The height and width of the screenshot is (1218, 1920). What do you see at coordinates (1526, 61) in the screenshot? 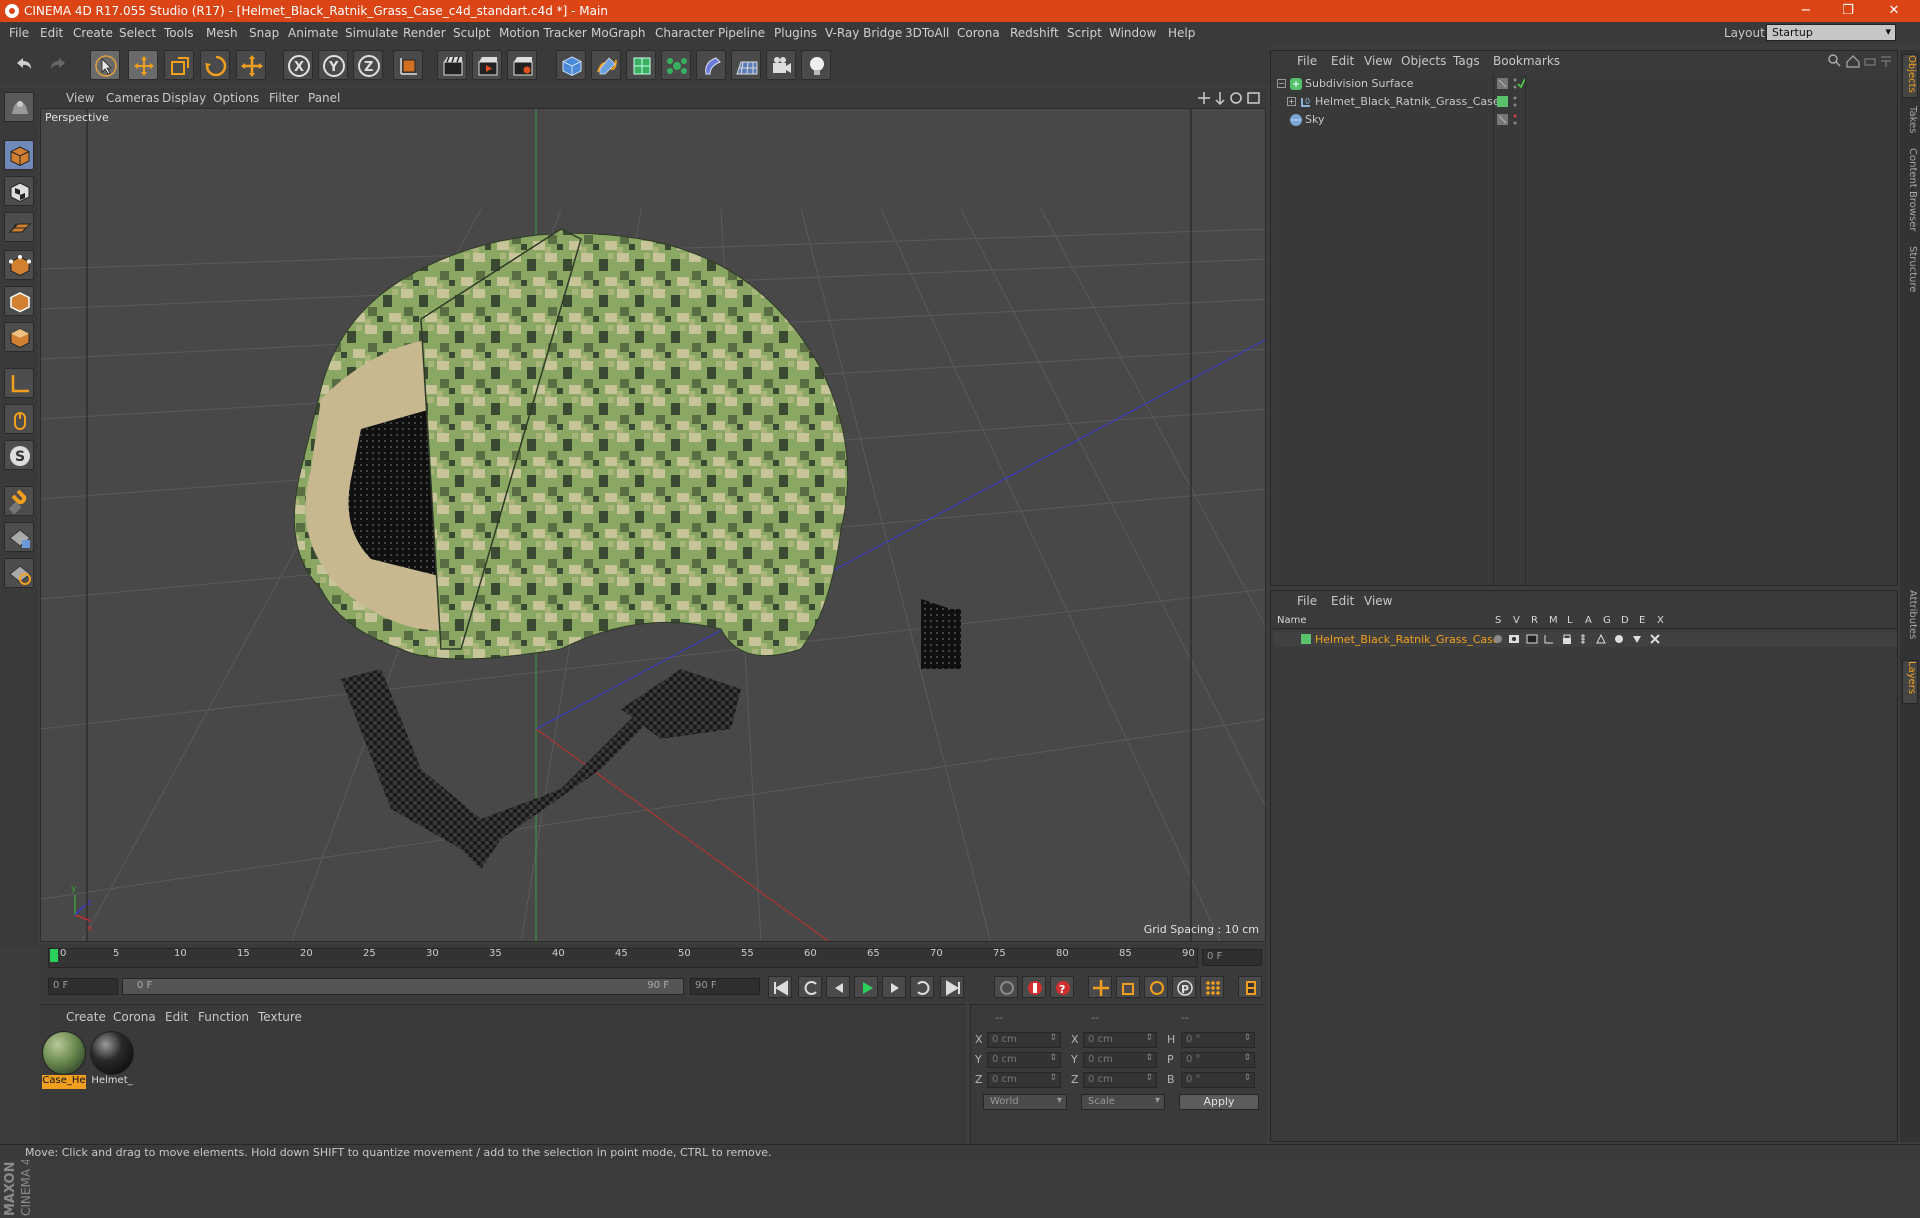
I see `objmgr-menu-bookmarks: Bookmarks` at bounding box center [1526, 61].